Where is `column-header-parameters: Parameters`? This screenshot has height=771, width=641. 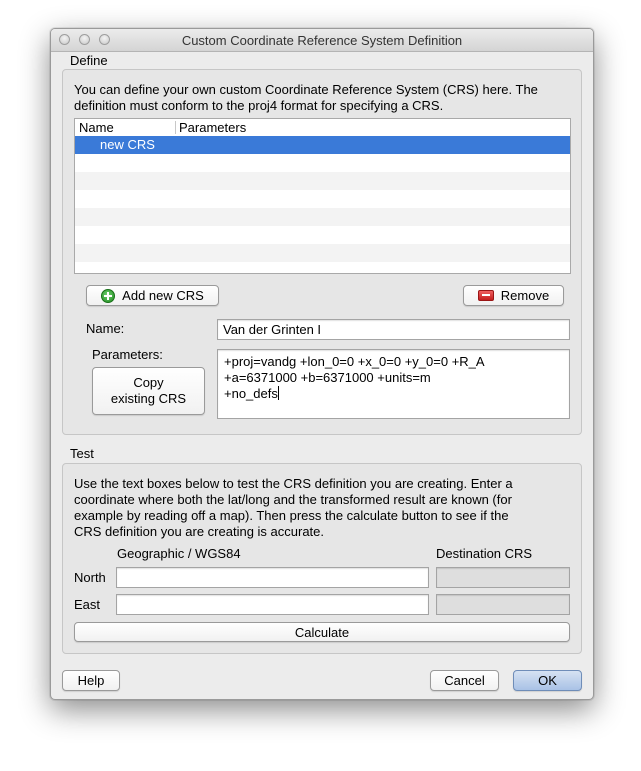
column-header-parameters: Parameters is located at coordinates (212, 127).